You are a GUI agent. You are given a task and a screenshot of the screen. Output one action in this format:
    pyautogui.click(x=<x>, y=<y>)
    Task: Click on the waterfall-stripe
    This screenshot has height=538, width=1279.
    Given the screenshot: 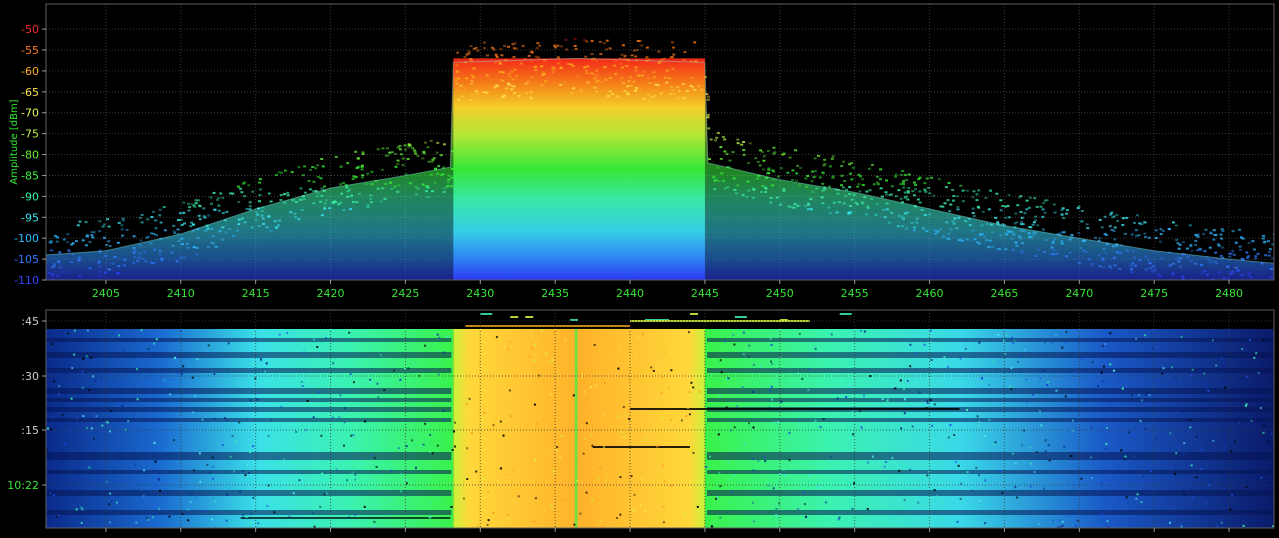 What is the action you would take?
    pyautogui.click(x=990, y=456)
    